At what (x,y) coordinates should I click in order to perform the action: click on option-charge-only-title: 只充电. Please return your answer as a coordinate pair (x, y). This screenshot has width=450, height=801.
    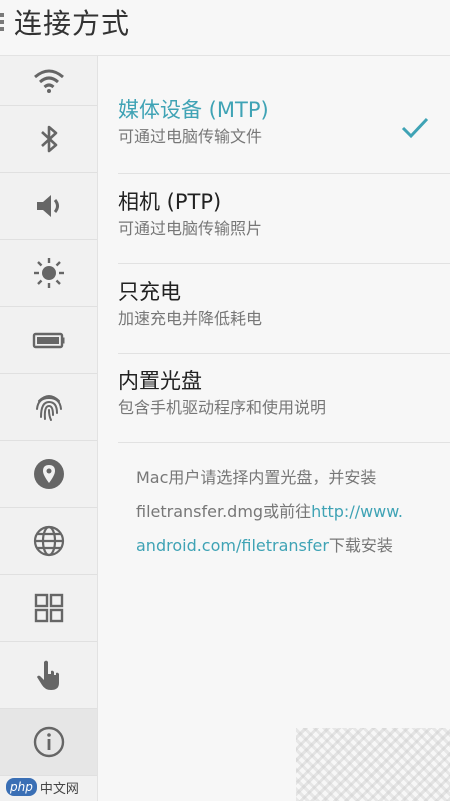
    Looking at the image, I should click on (149, 292).